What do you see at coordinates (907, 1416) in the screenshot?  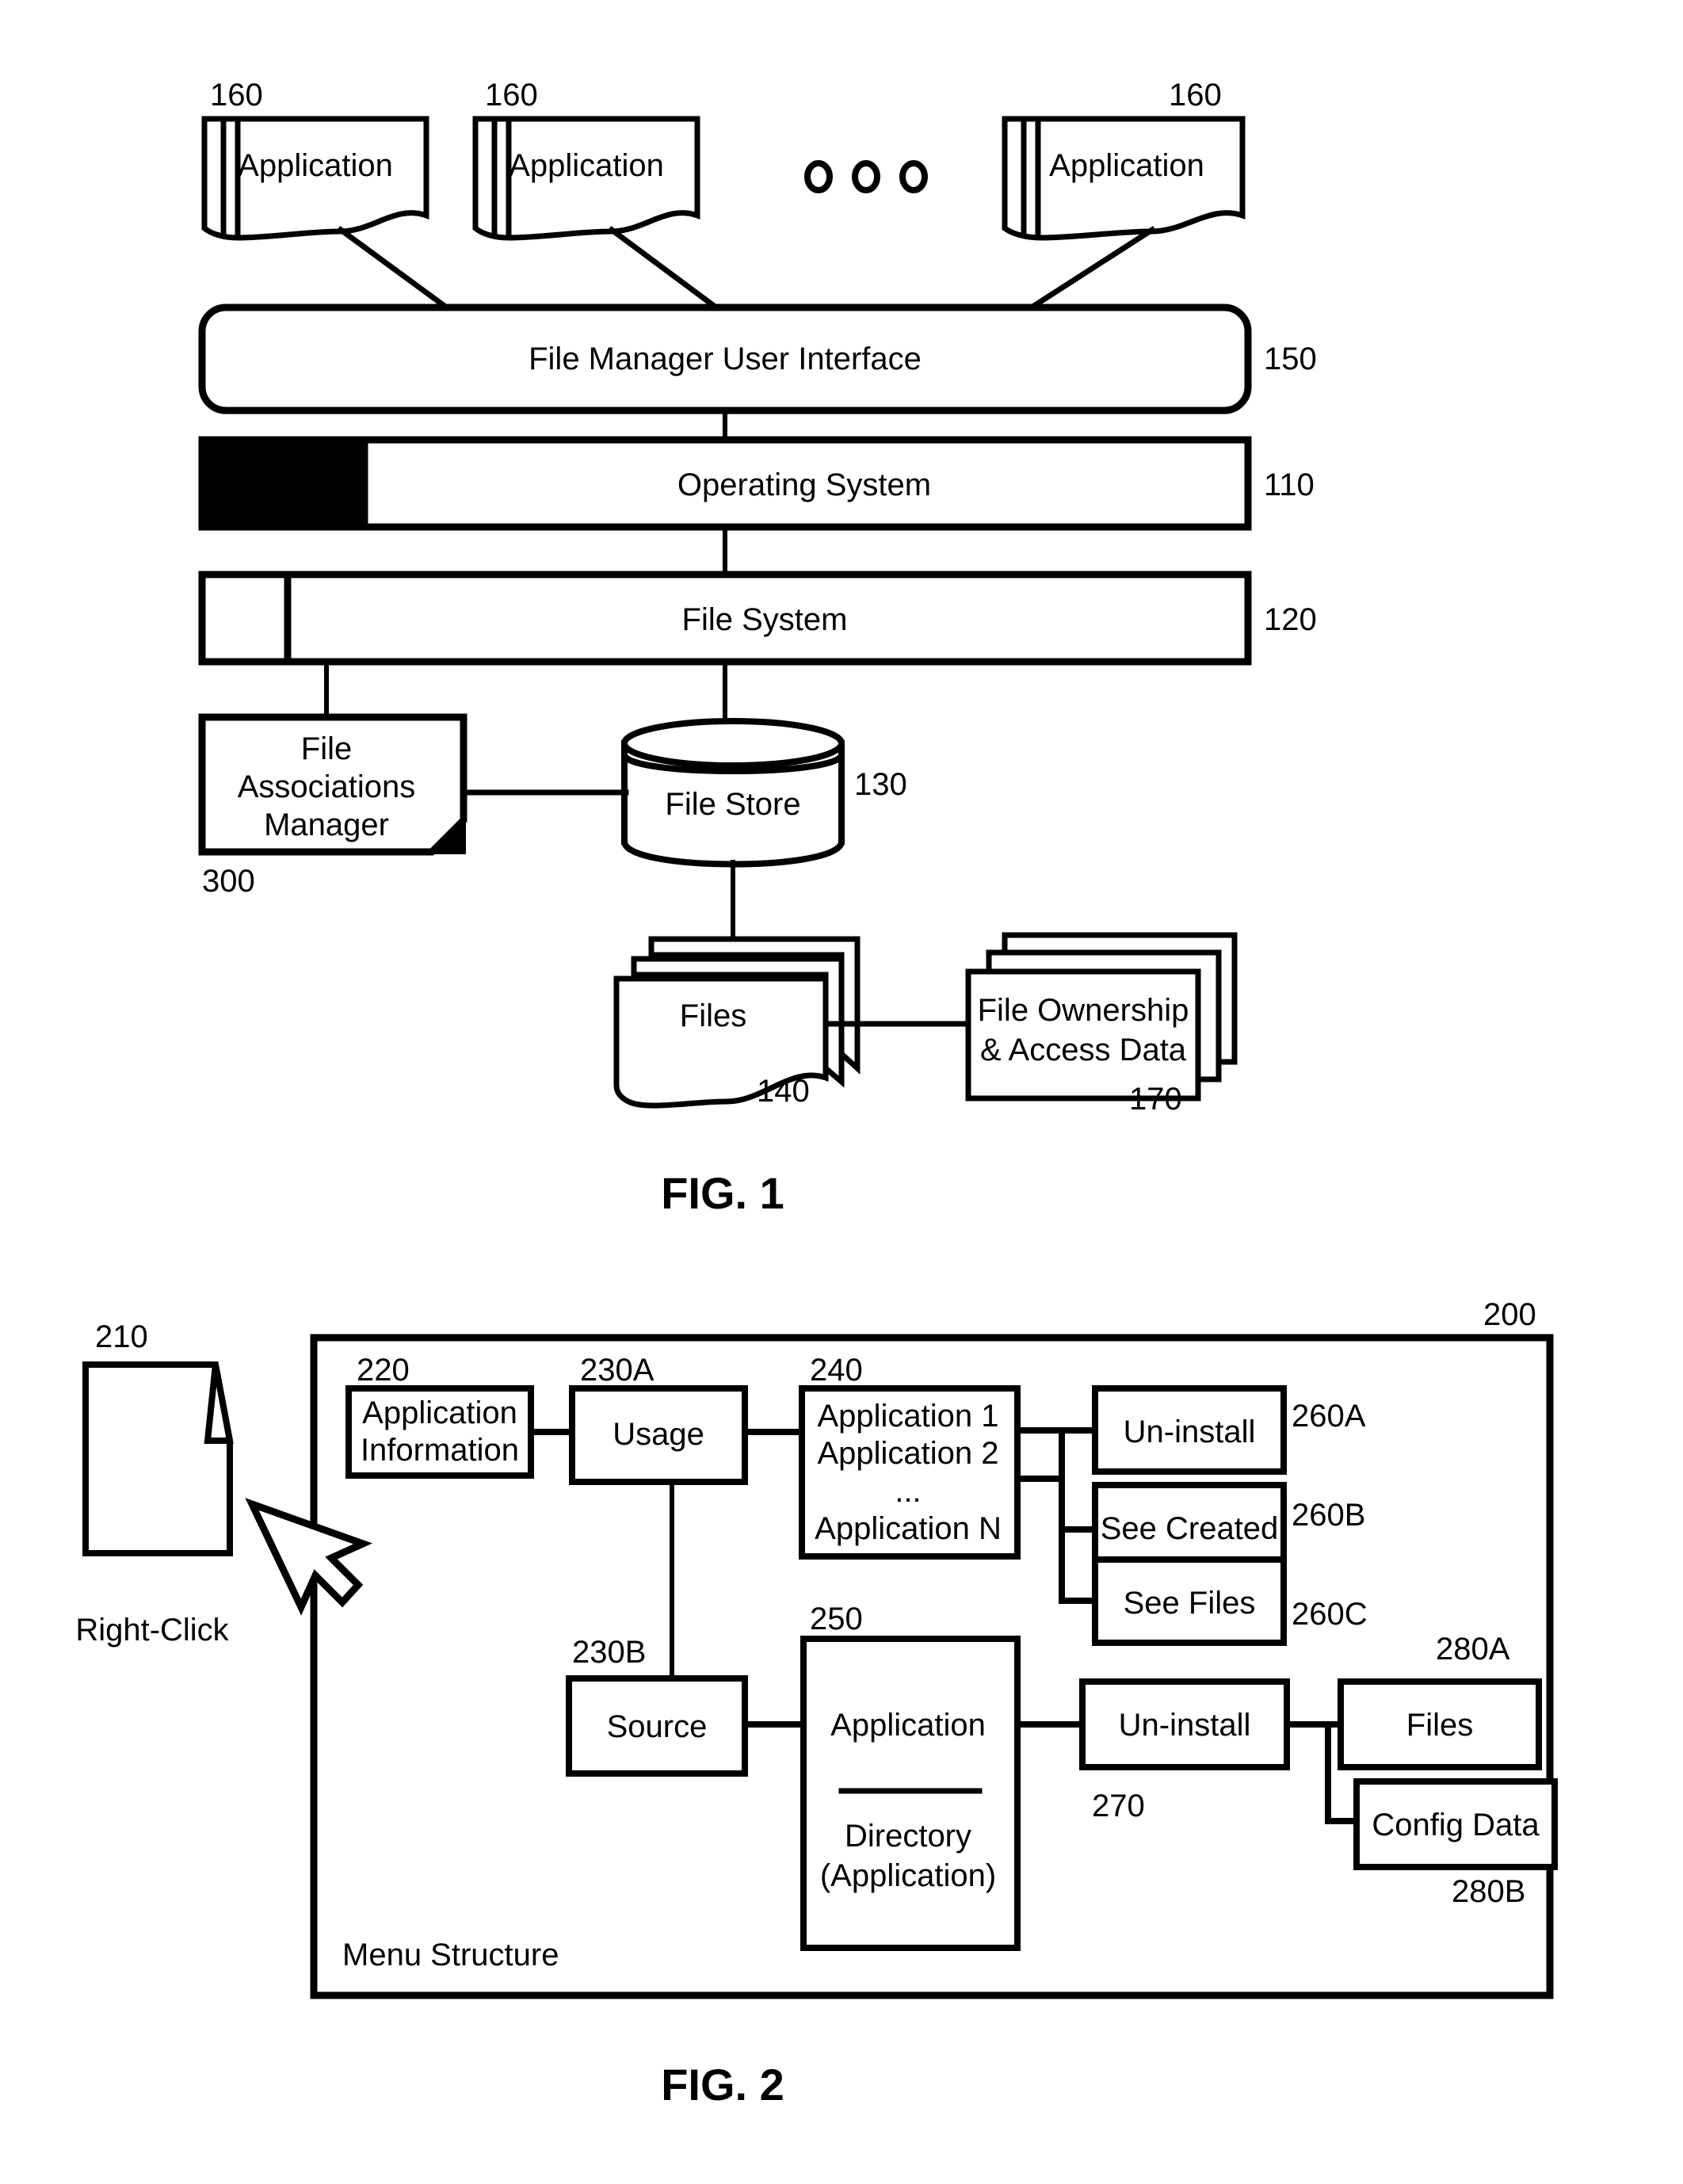 I see `application-list-line-1: Application 1` at bounding box center [907, 1416].